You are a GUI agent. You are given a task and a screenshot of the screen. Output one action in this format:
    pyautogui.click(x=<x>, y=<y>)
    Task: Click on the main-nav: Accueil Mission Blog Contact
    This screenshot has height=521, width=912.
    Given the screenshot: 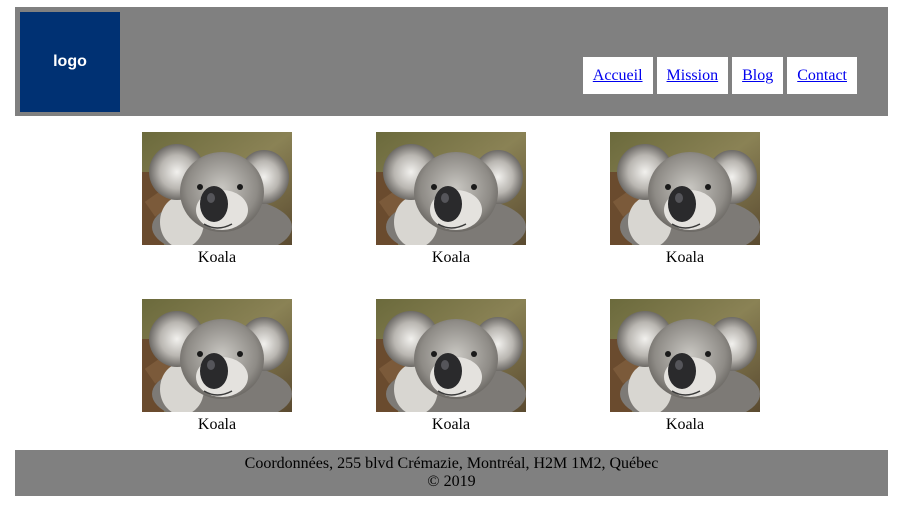 What is the action you would take?
    pyautogui.click(x=719, y=75)
    